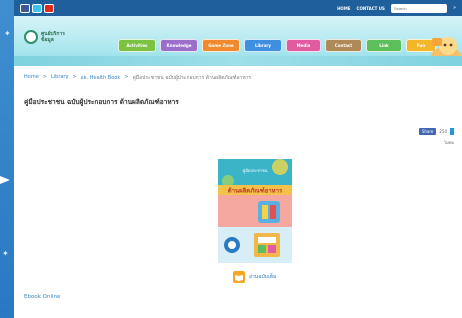 This screenshot has height=318, width=462. I want to click on top-bar: HOME CONTACT US », so click(238, 8).